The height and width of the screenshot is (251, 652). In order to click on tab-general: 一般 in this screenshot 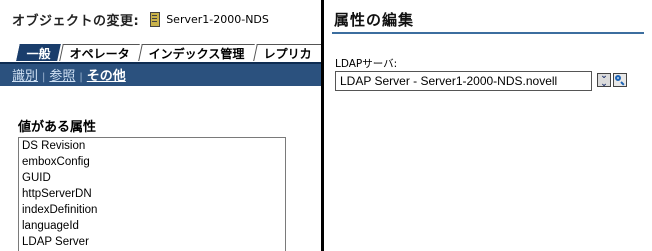, I will do `click(38, 52)`.